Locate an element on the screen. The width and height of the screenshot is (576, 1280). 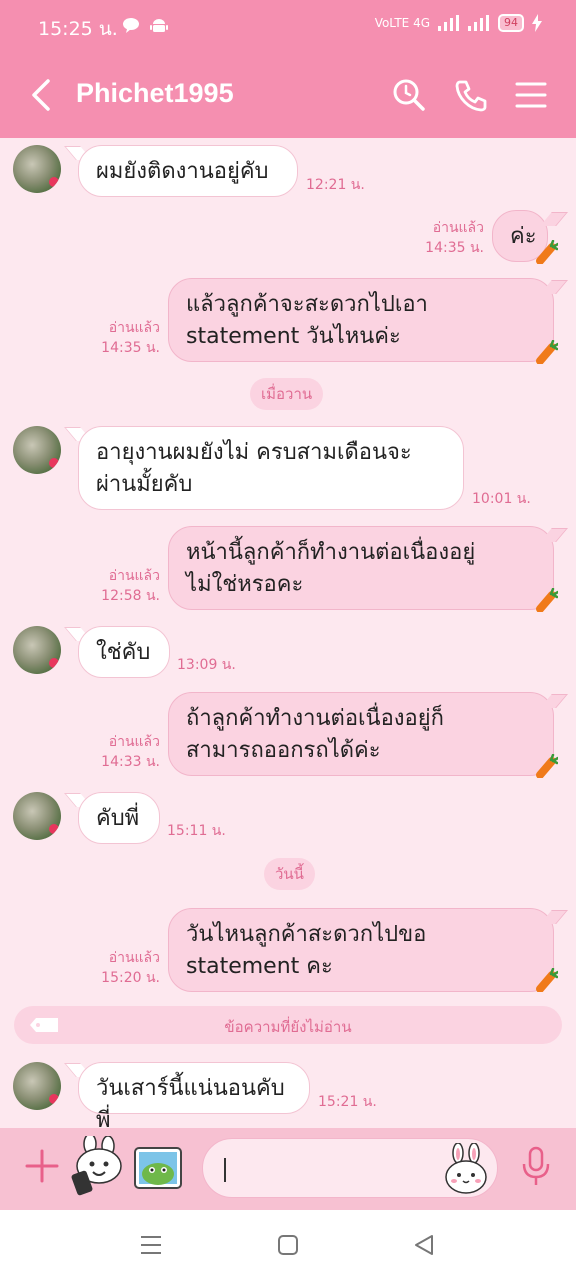
home-icon is located at coordinates (288, 1245).